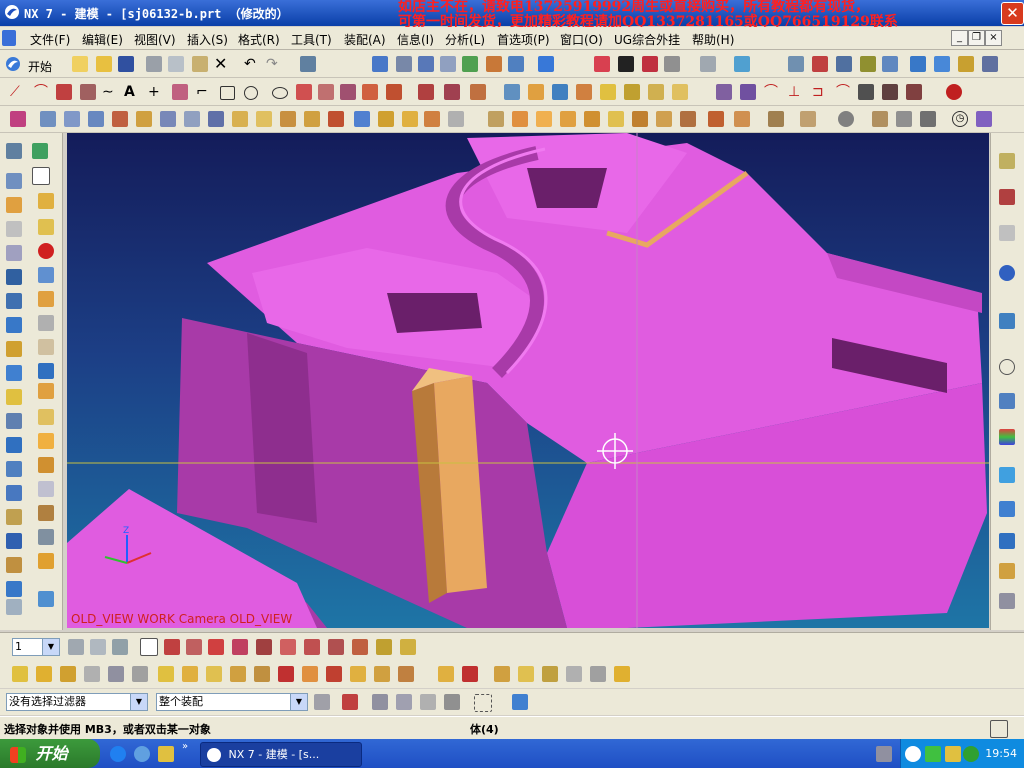  Describe the element at coordinates (647, 39) in the screenshot. I see `menu-ug-plugin: UG综合外挂` at that location.